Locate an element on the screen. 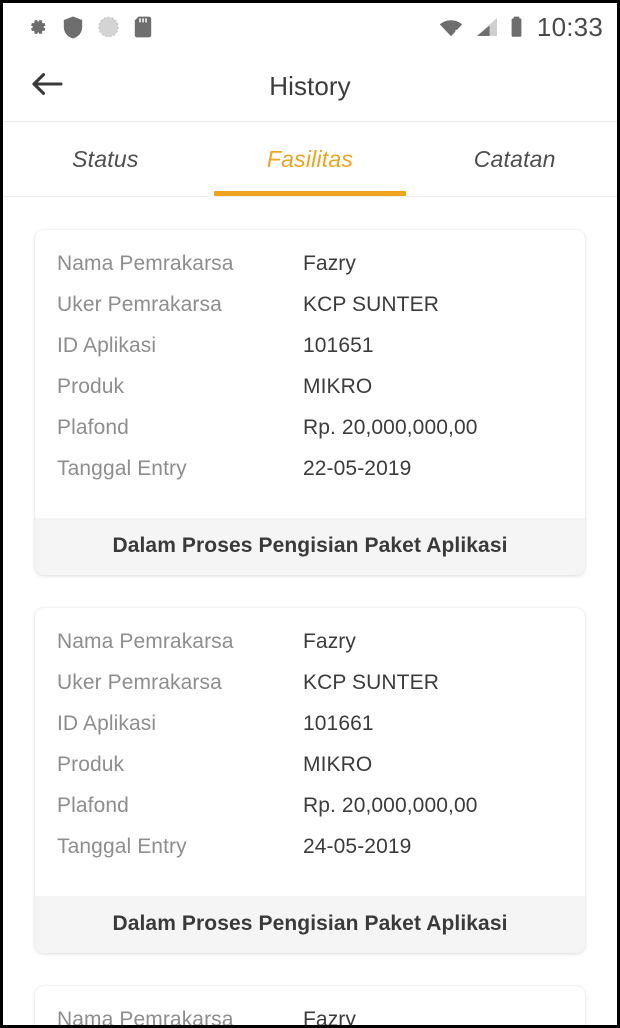 The image size is (620, 1028). tab-indicator is located at coordinates (310, 193).